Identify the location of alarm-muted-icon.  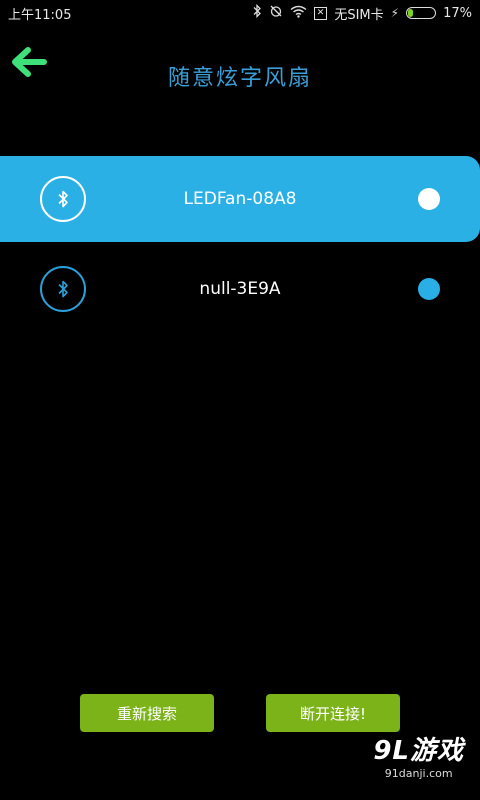
(276, 13).